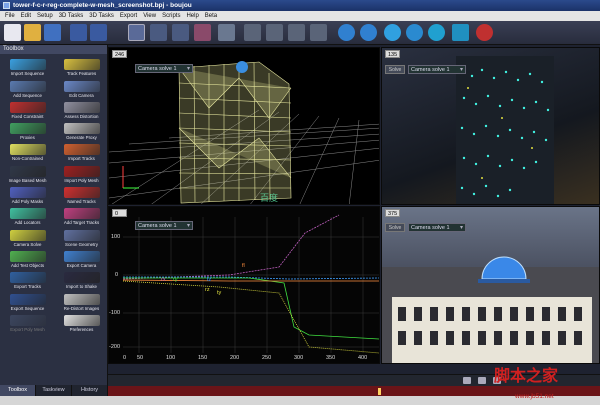  Describe the element at coordinates (71, 16) in the screenshot. I see `menu-3d-tasks-a: 3D Tasks` at that location.